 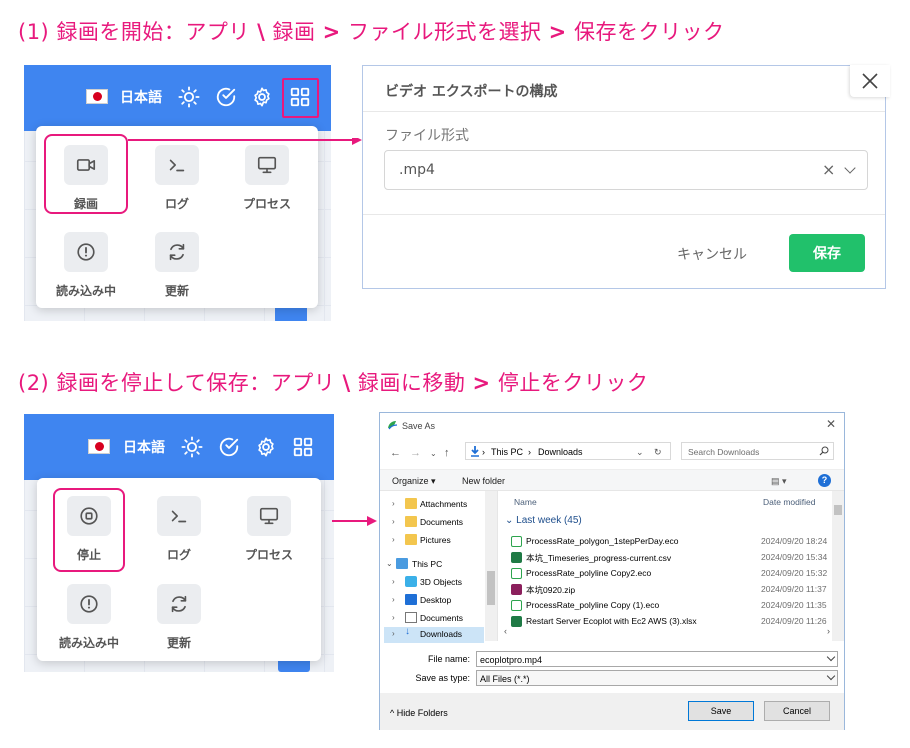 What do you see at coordinates (831, 424) in the screenshot?
I see `close-icon: ✕` at bounding box center [831, 424].